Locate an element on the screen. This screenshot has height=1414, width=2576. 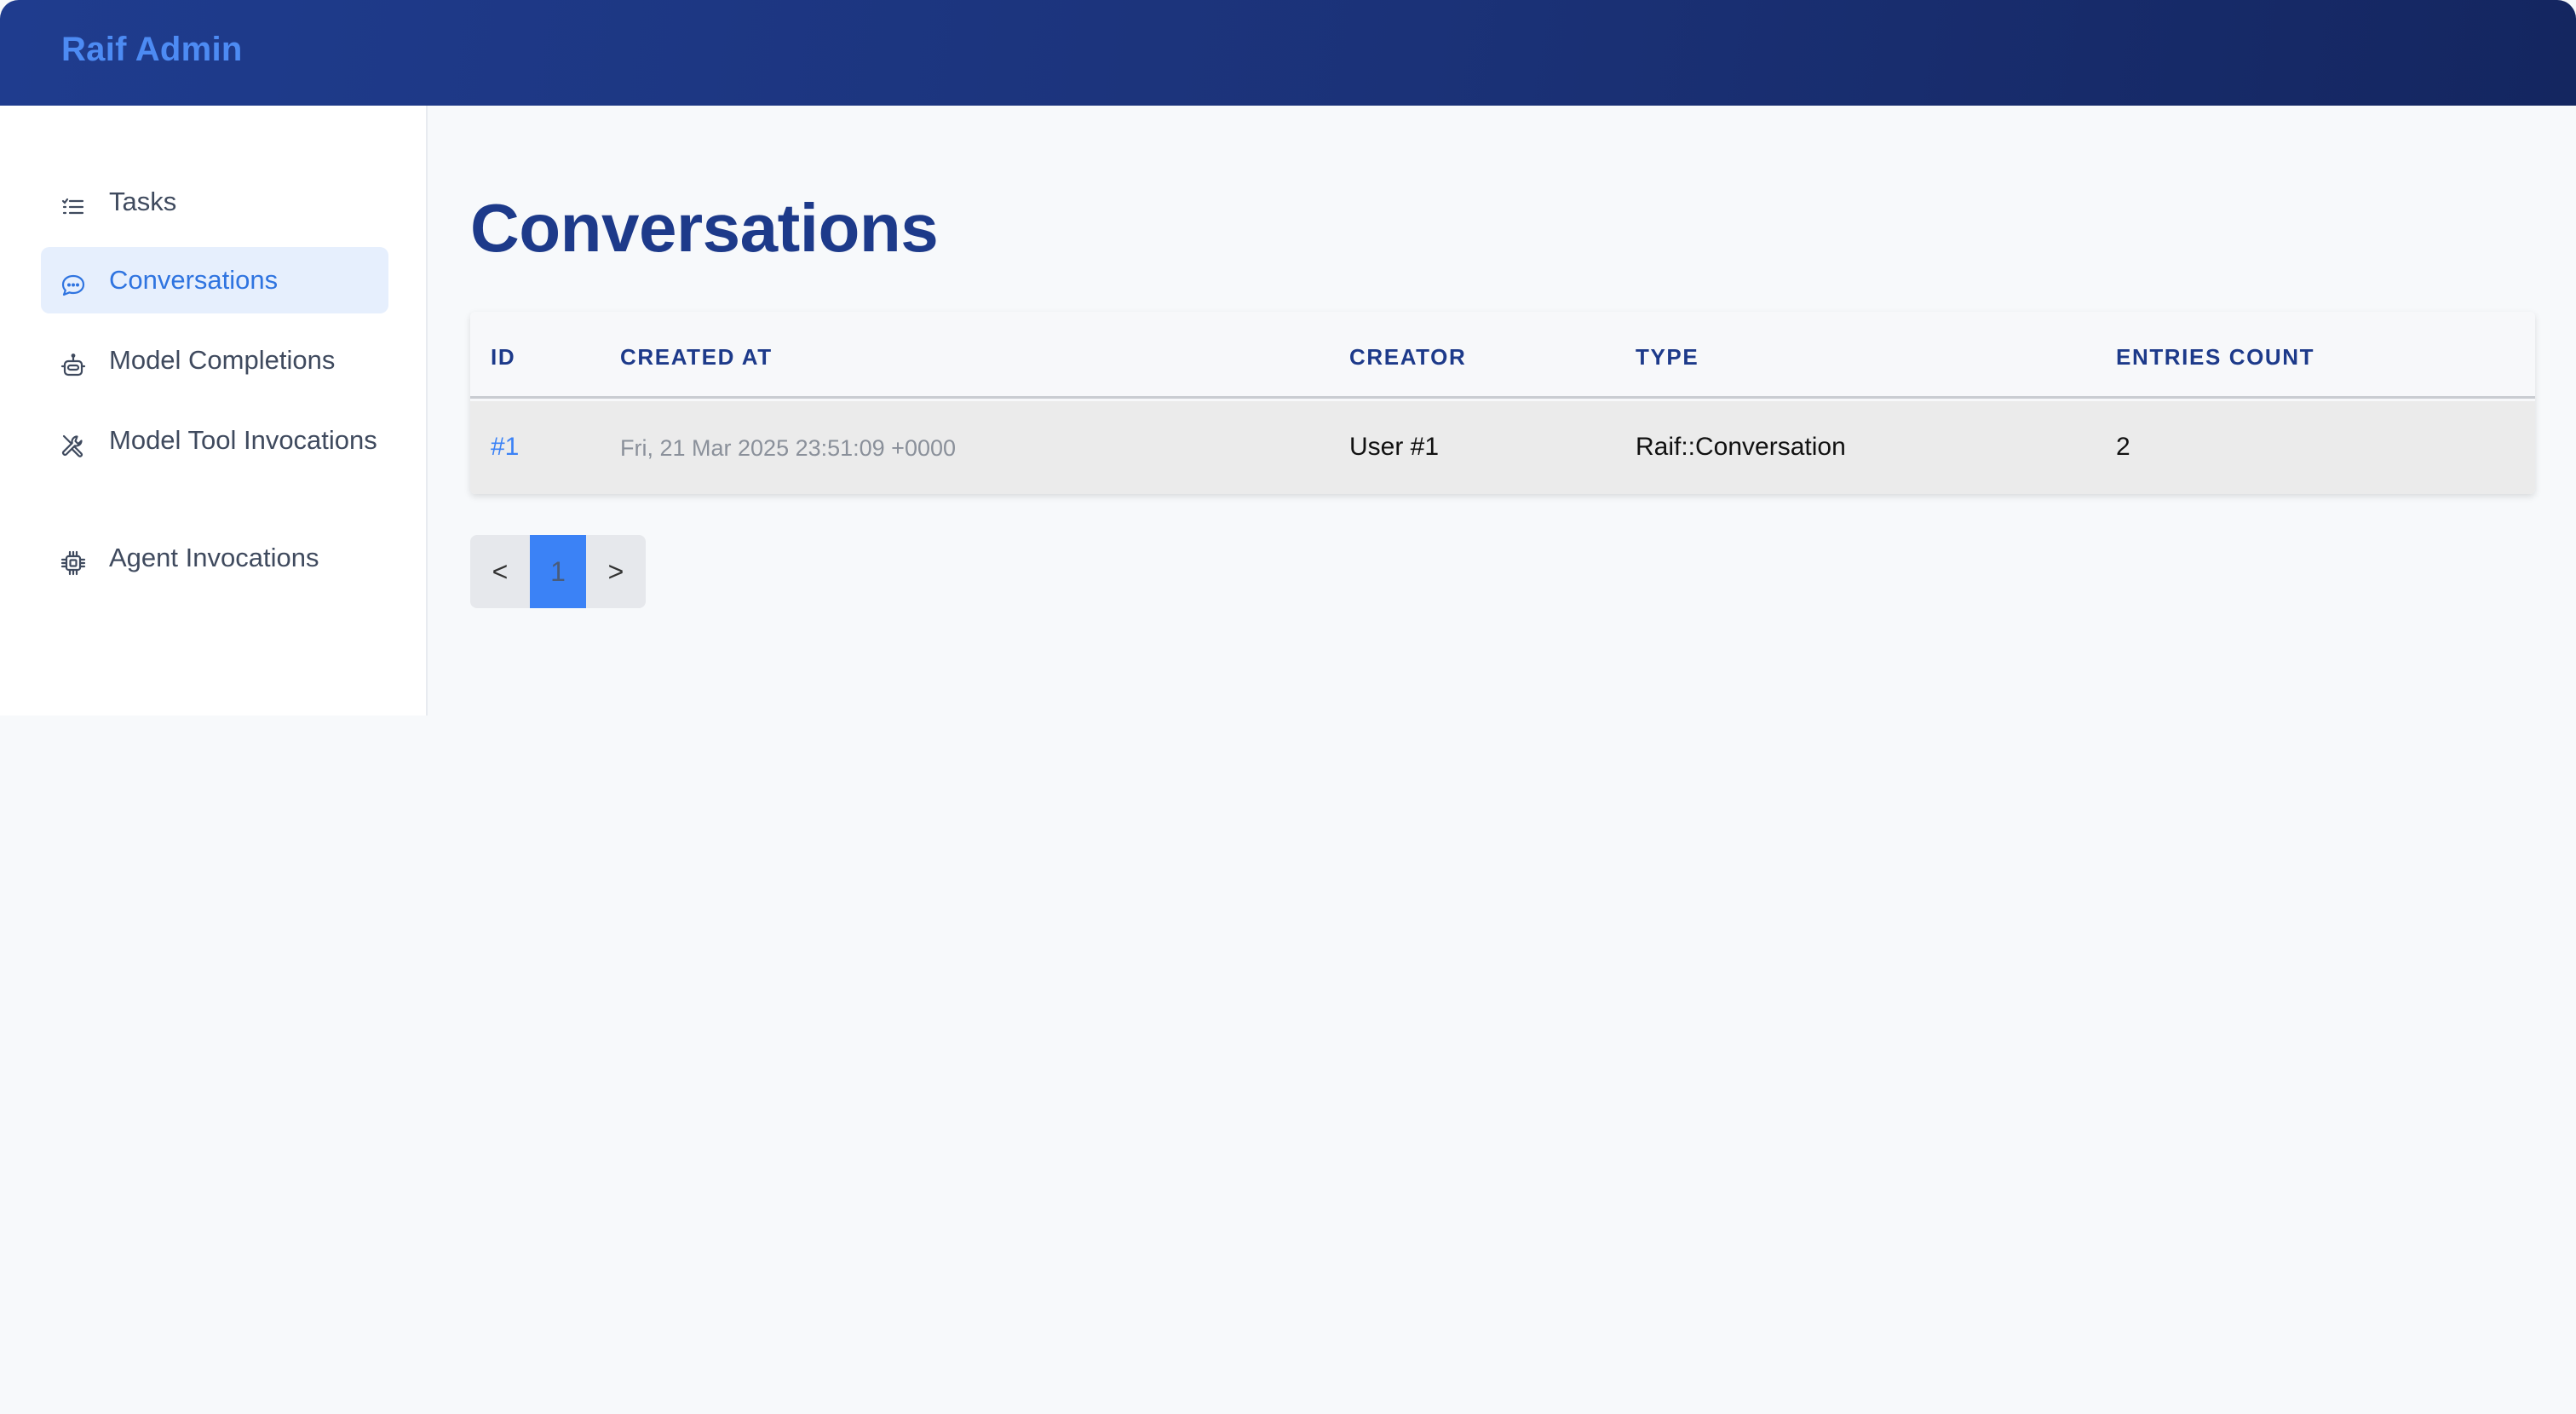
sidebar-item-model-completions: Model Completions is located at coordinates (214, 360).